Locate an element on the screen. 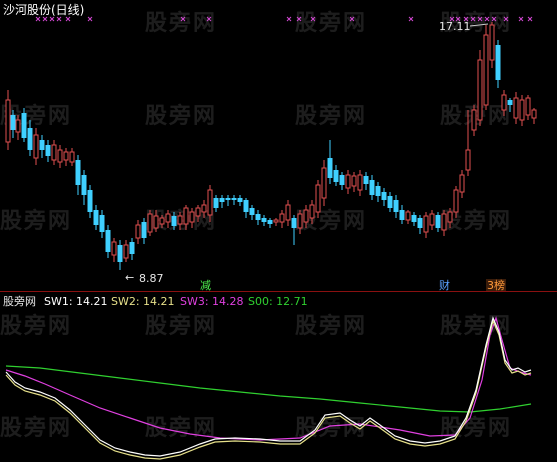  s00-line is located at coordinates (268, 389).